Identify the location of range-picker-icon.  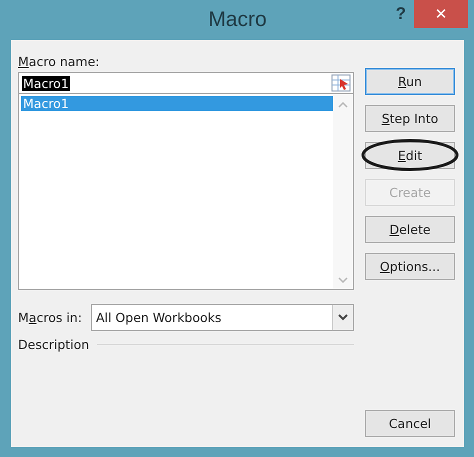
(341, 83).